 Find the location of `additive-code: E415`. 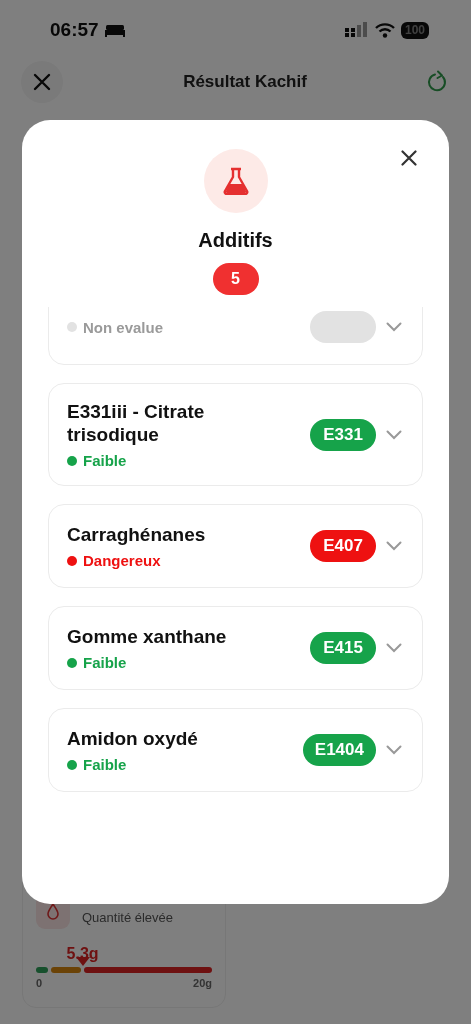

additive-code: E415 is located at coordinates (343, 648).